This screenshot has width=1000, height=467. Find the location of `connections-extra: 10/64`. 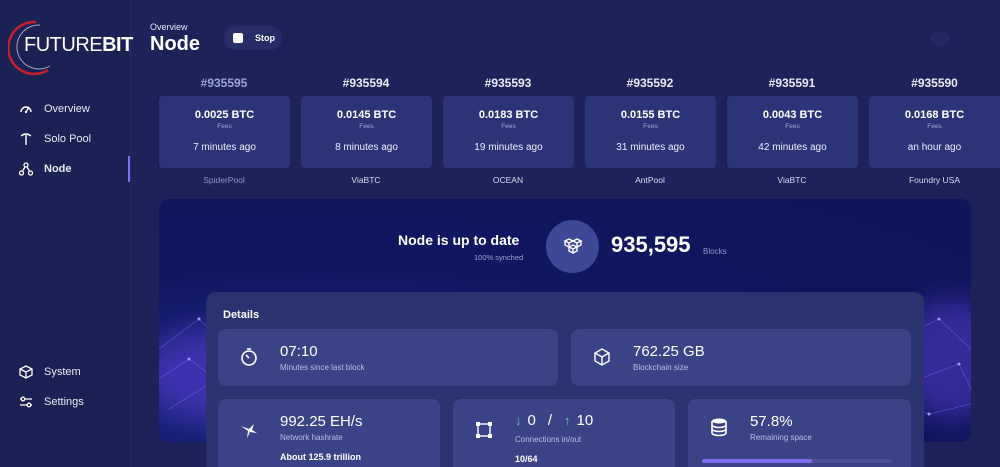

connections-extra: 10/64 is located at coordinates (526, 459).